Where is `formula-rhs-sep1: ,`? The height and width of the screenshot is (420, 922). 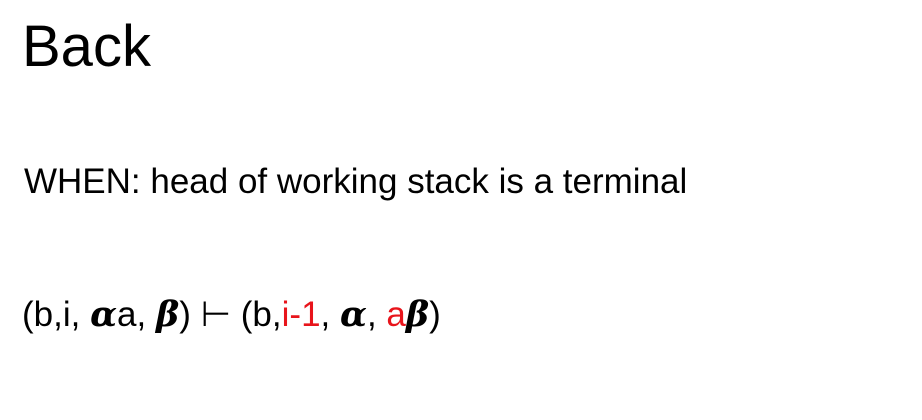 formula-rhs-sep1: , is located at coordinates (330, 314).